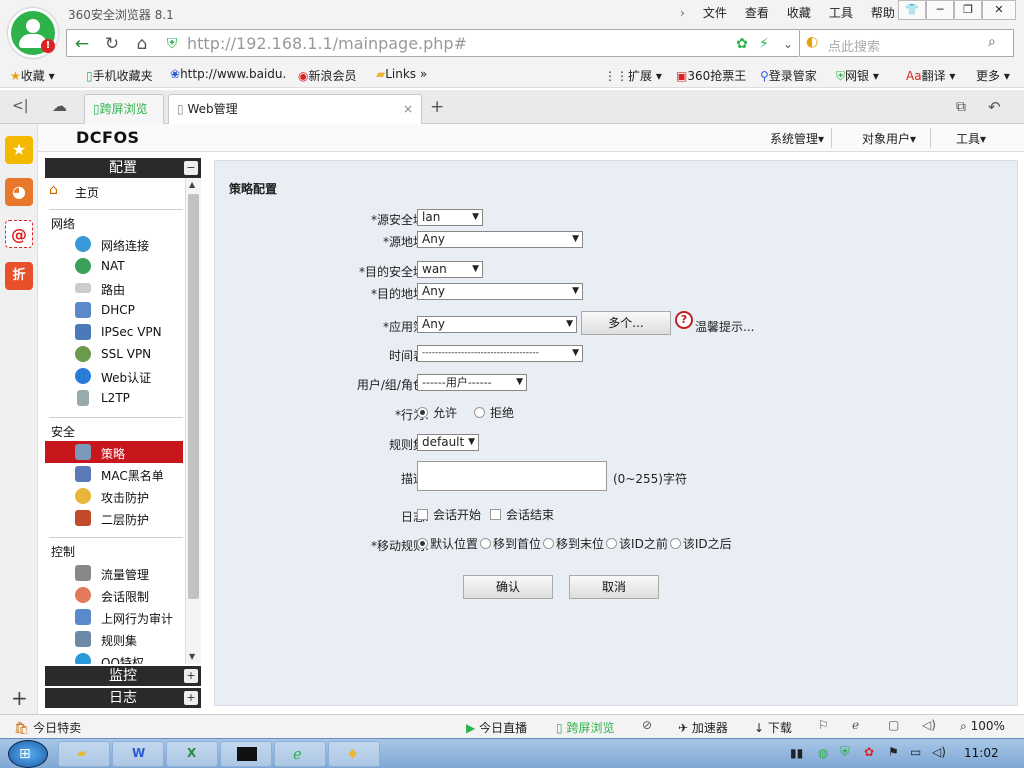 The height and width of the screenshot is (768, 1024). What do you see at coordinates (450, 269) in the screenshot?
I see `dst-zone-select: wan ▼` at bounding box center [450, 269].